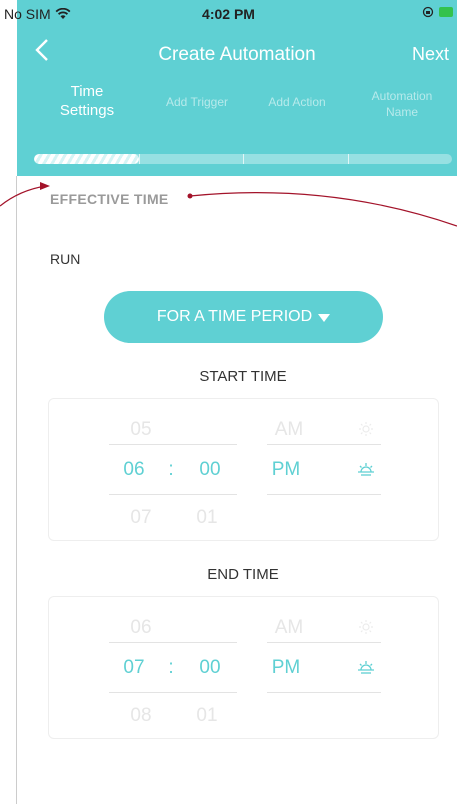 The image size is (457, 804). I want to click on status-time: 4:02 PM, so click(228, 14).